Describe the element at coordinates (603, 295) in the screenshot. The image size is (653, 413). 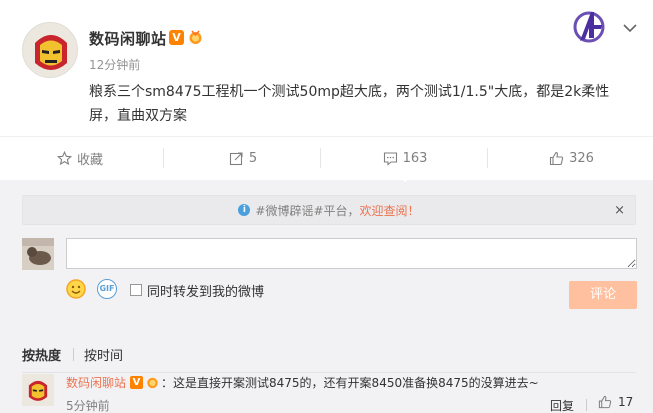
I see `comment-submit-button: 评论` at that location.